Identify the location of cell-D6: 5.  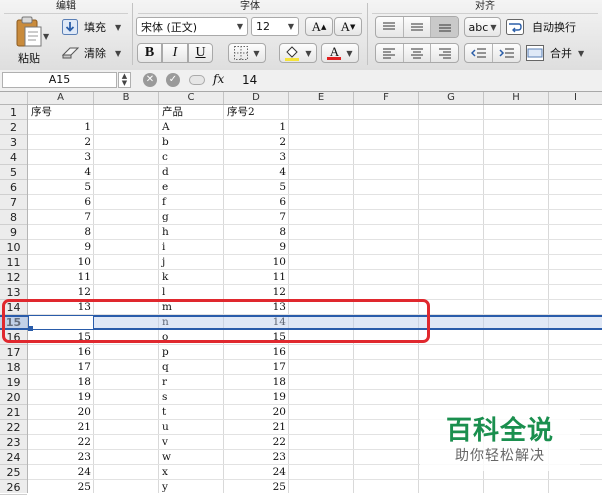
(256, 187).